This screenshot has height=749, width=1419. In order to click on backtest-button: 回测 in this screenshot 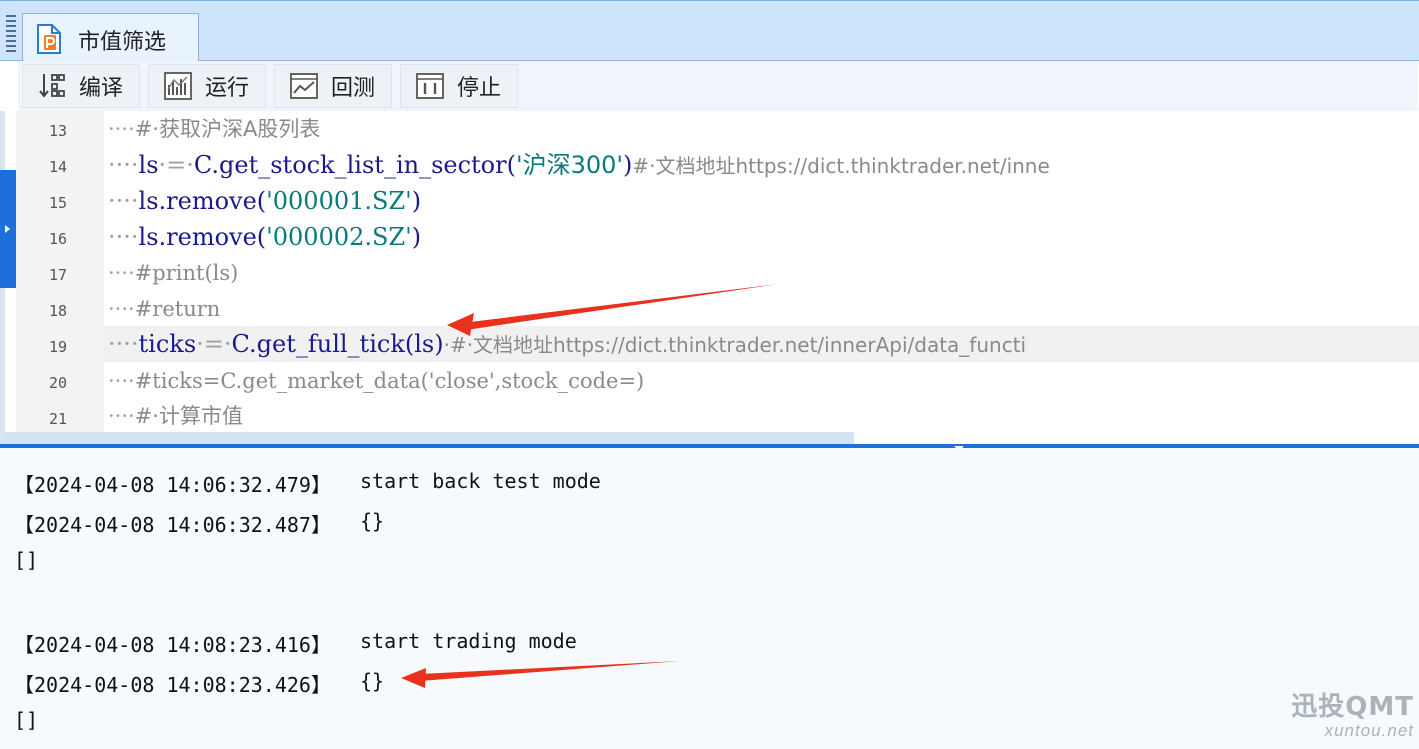, I will do `click(333, 86)`.